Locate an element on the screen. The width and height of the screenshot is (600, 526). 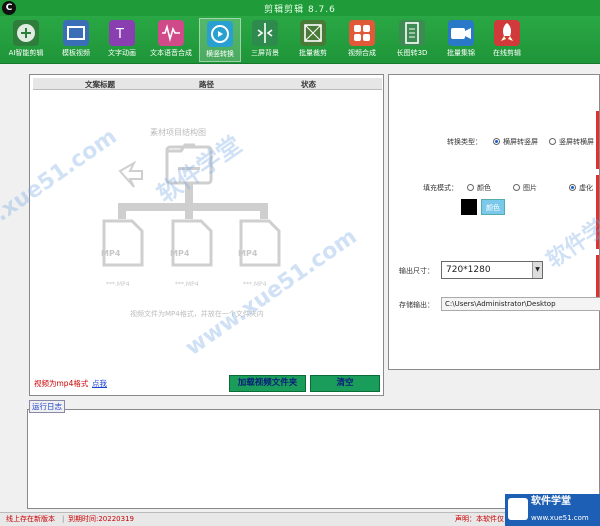
fill-color-swatch is located at coordinates (469, 207).